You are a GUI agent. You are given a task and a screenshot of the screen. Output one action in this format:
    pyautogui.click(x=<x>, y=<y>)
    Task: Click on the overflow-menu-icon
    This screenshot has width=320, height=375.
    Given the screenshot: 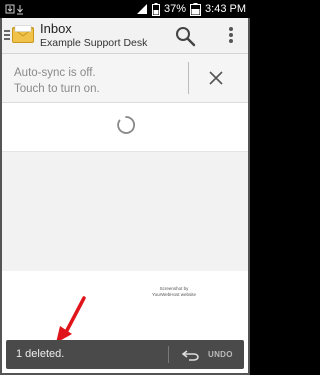 What is the action you would take?
    pyautogui.click(x=231, y=36)
    